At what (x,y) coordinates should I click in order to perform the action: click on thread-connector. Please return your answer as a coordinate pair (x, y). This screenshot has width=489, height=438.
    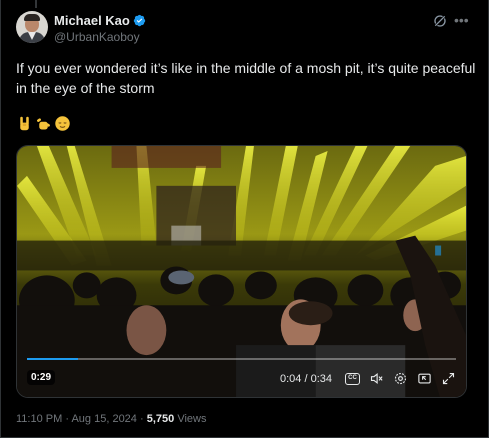
    Looking at the image, I should click on (36, 4).